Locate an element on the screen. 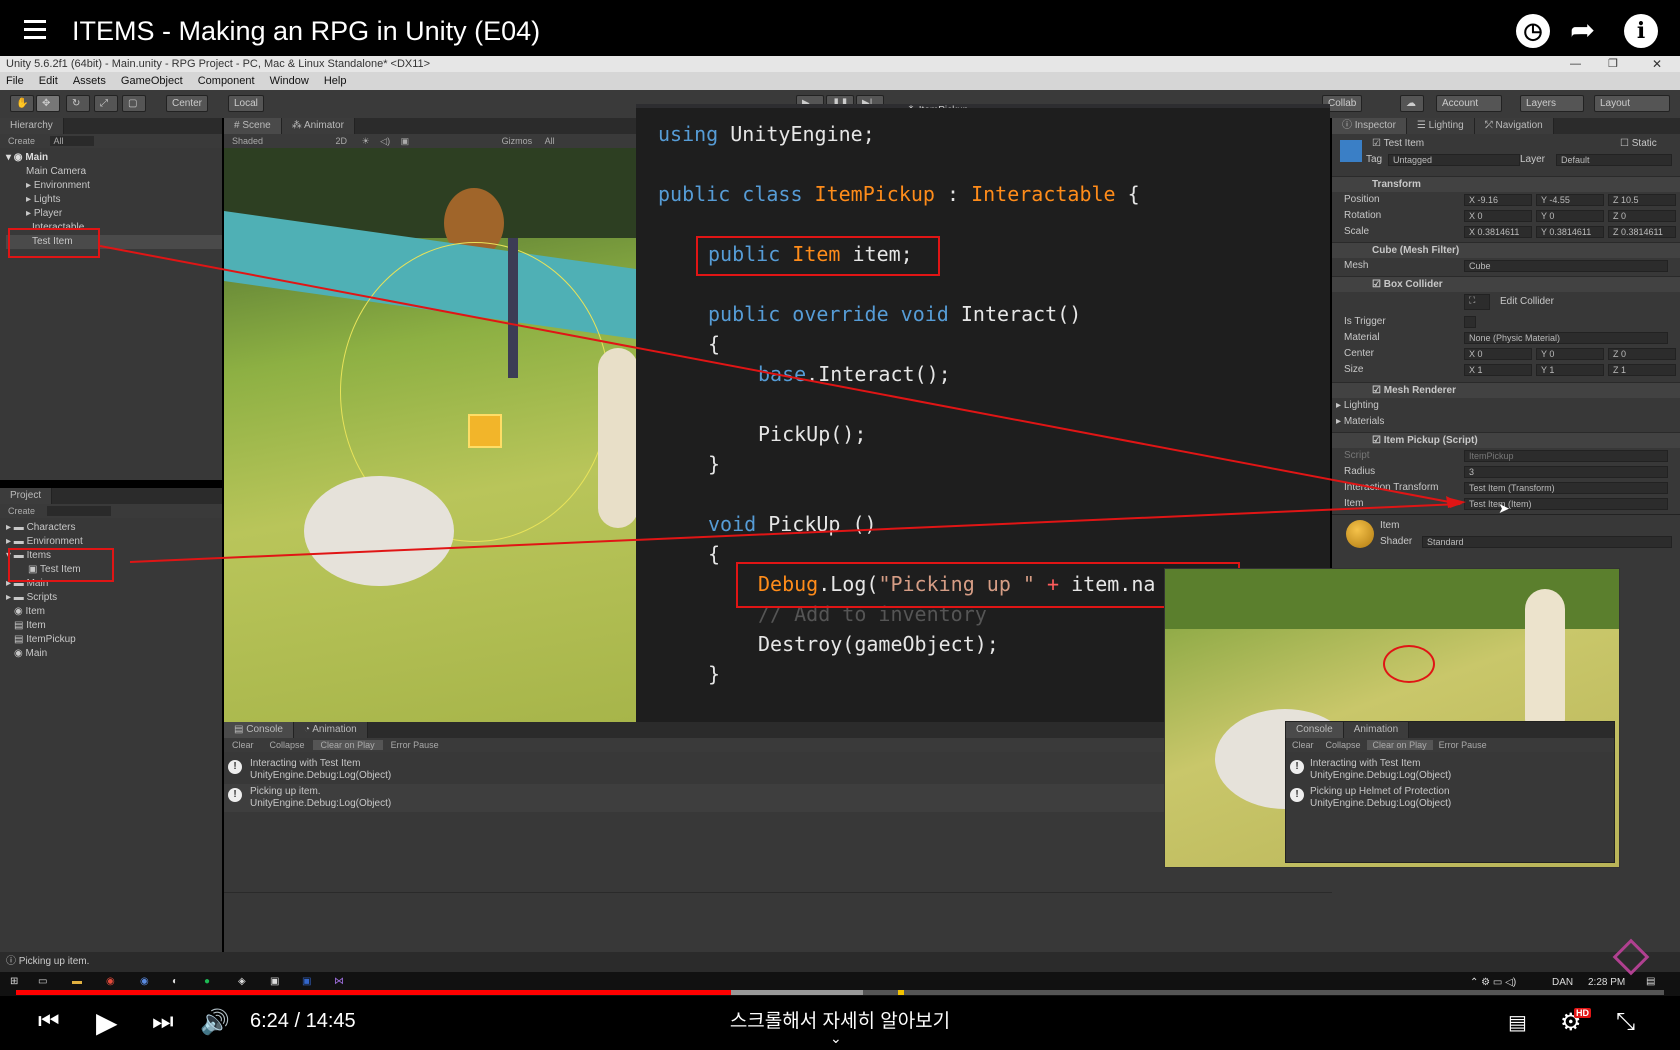  taskbar-user: DAN is located at coordinates (1563, 982).